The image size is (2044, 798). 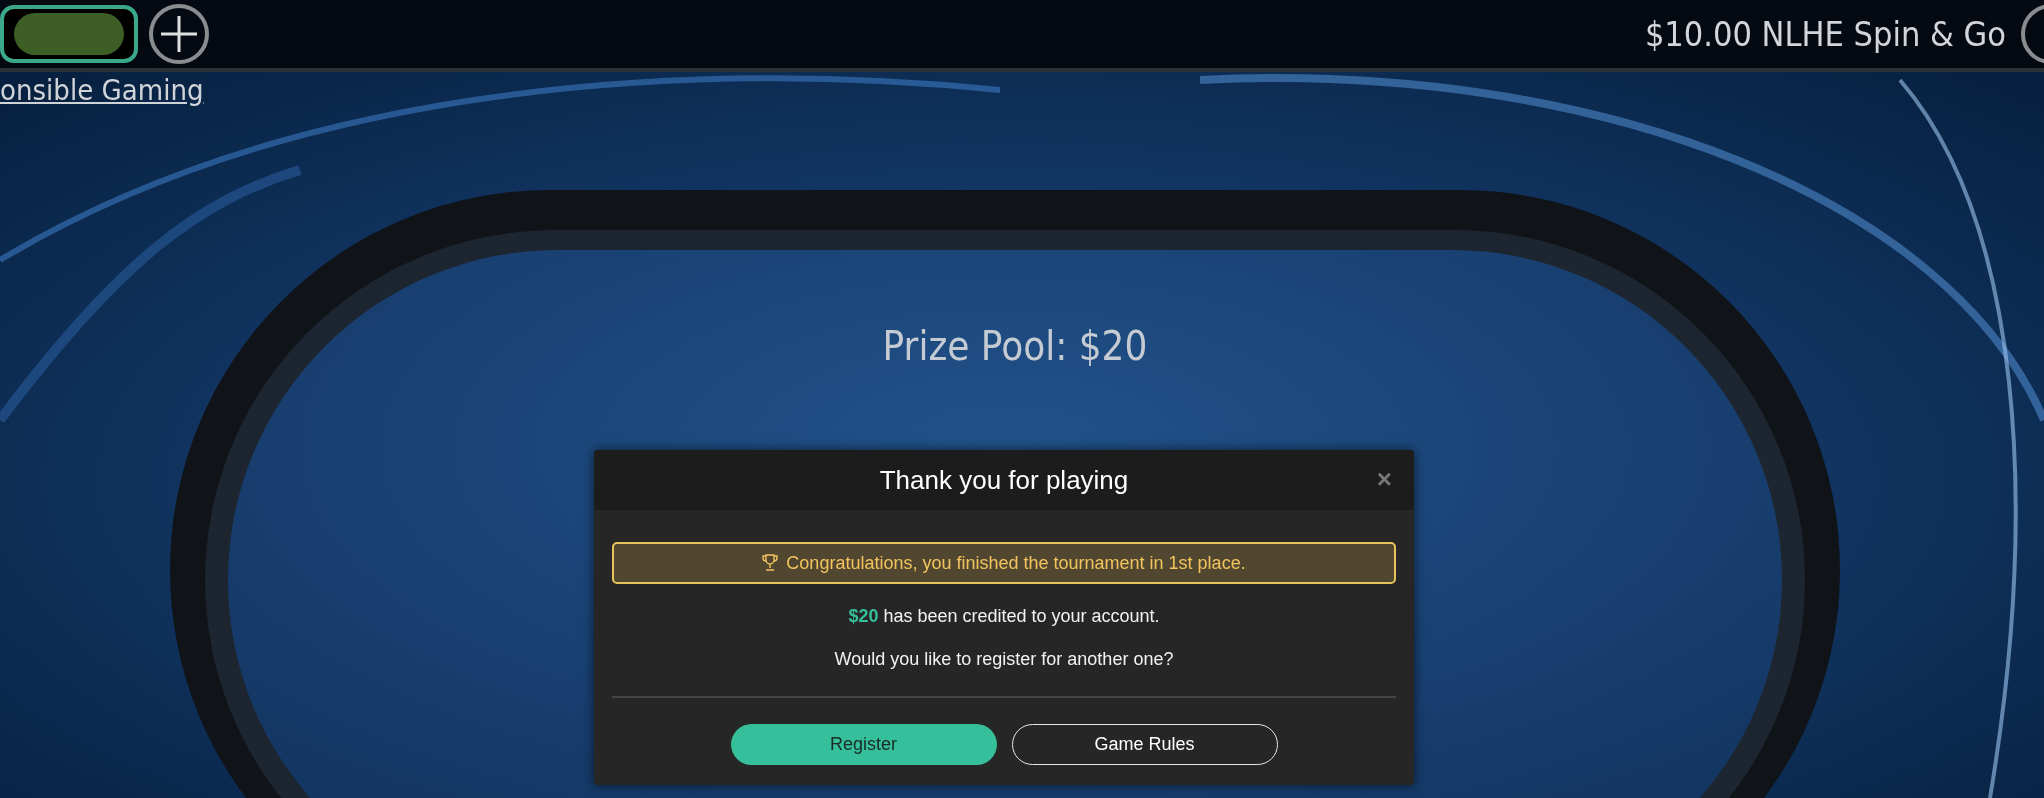 What do you see at coordinates (179, 34) in the screenshot?
I see `add-icon` at bounding box center [179, 34].